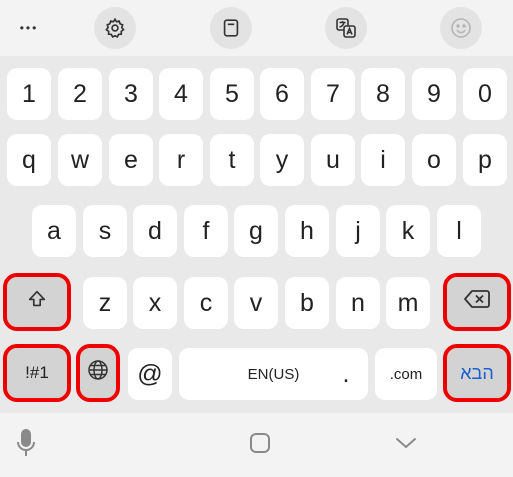  I want to click on key-f: f, so click(206, 231).